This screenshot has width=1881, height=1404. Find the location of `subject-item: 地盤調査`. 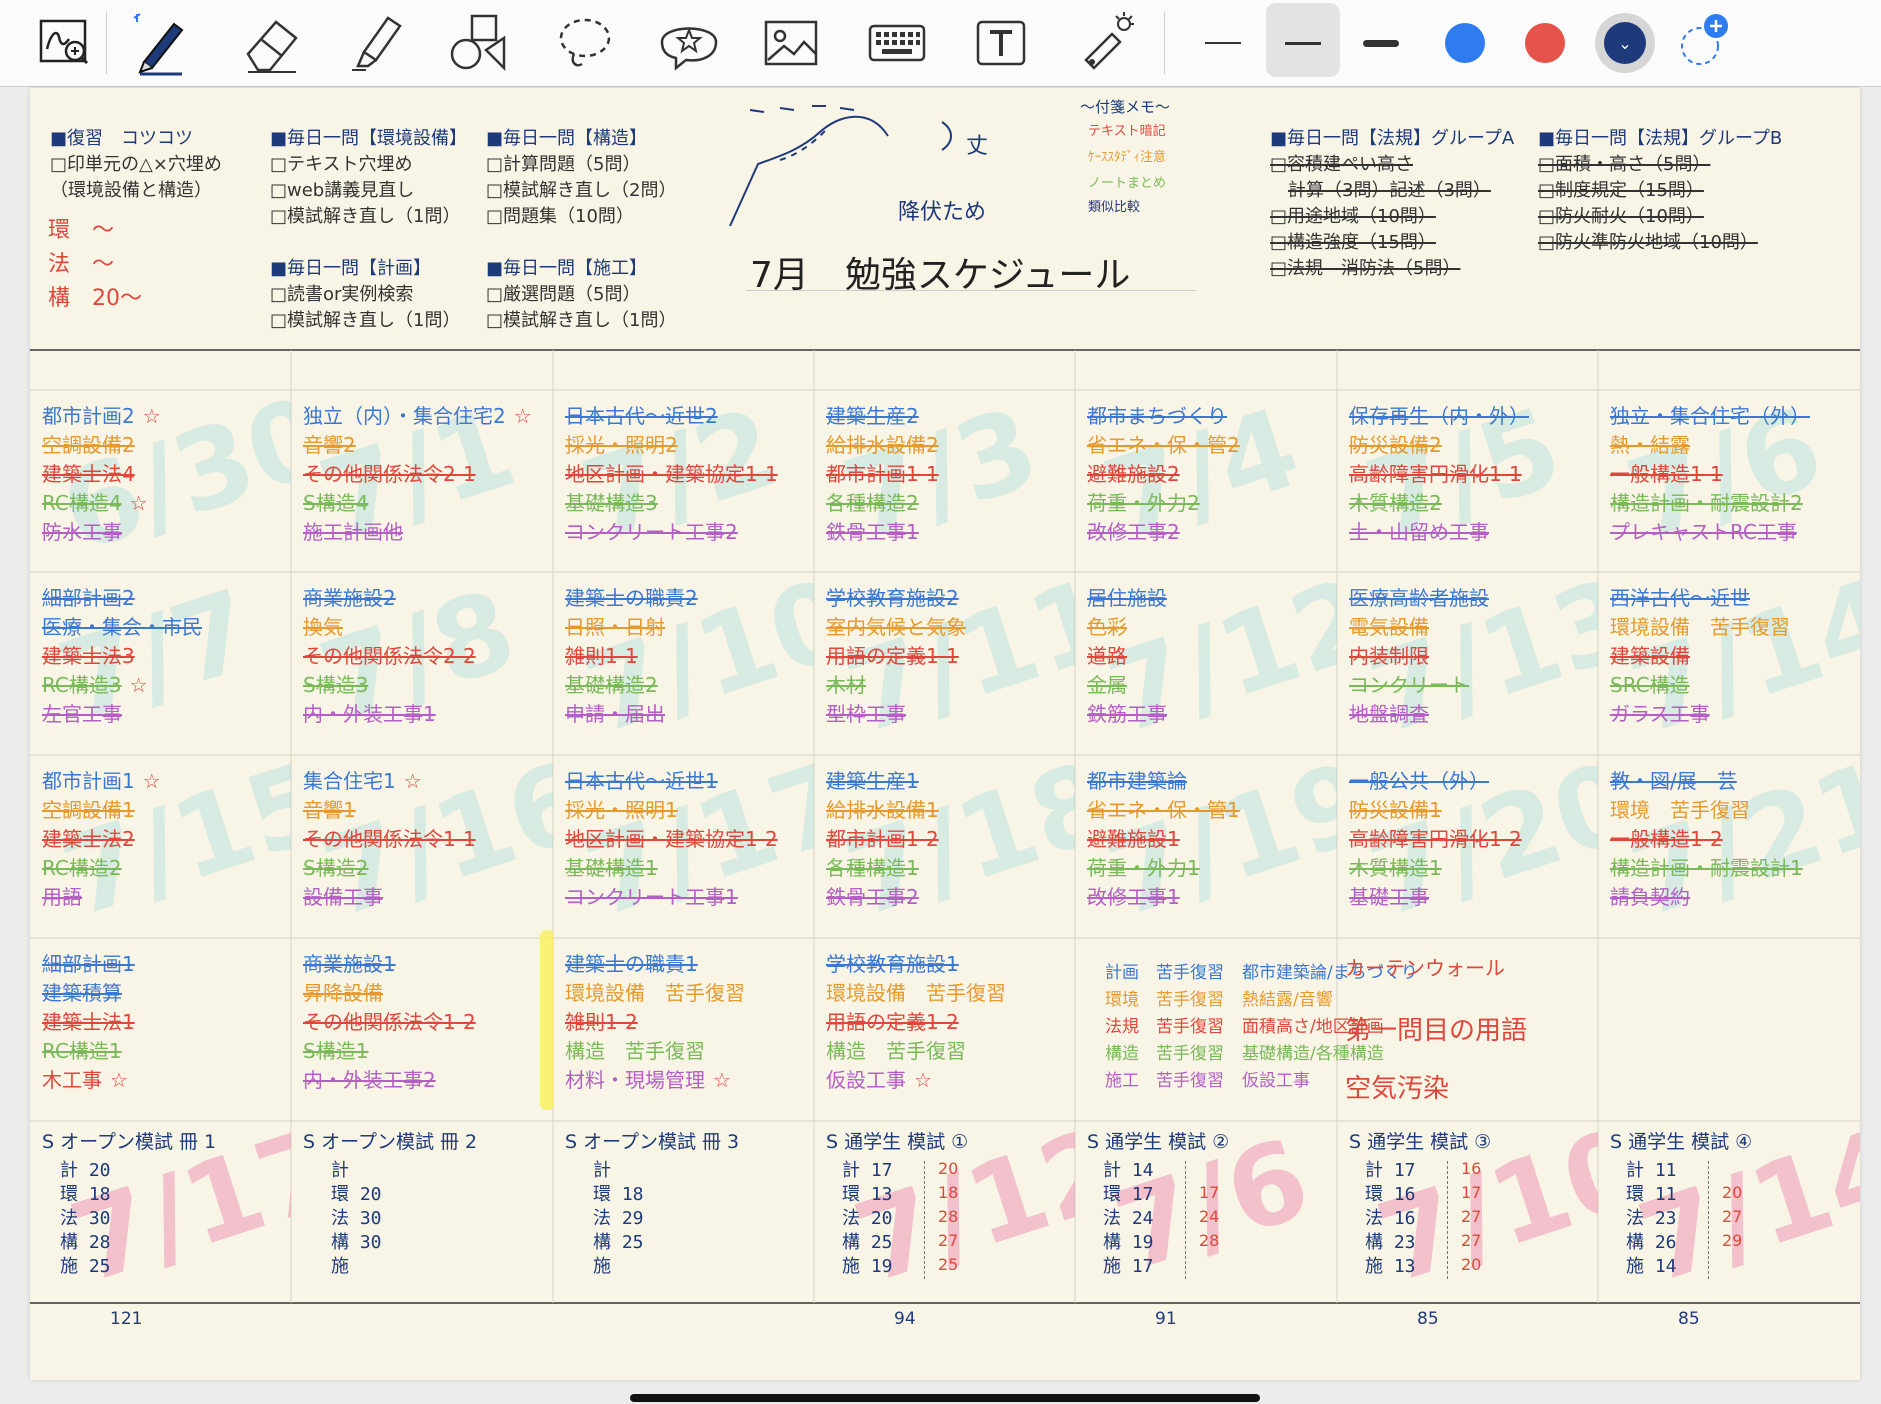

subject-item: 地盤調査 is located at coordinates (1389, 714).